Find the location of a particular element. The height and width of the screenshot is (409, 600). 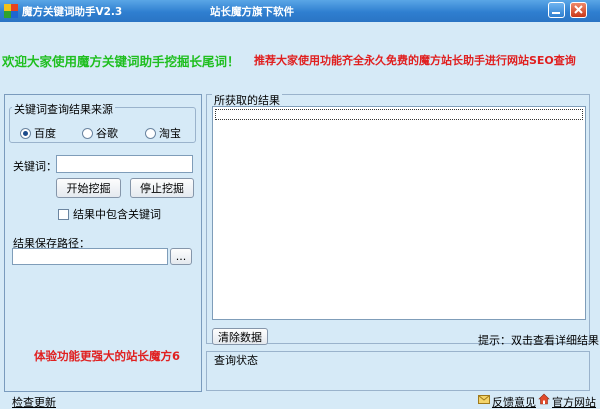

mail-icon is located at coordinates (484, 399).